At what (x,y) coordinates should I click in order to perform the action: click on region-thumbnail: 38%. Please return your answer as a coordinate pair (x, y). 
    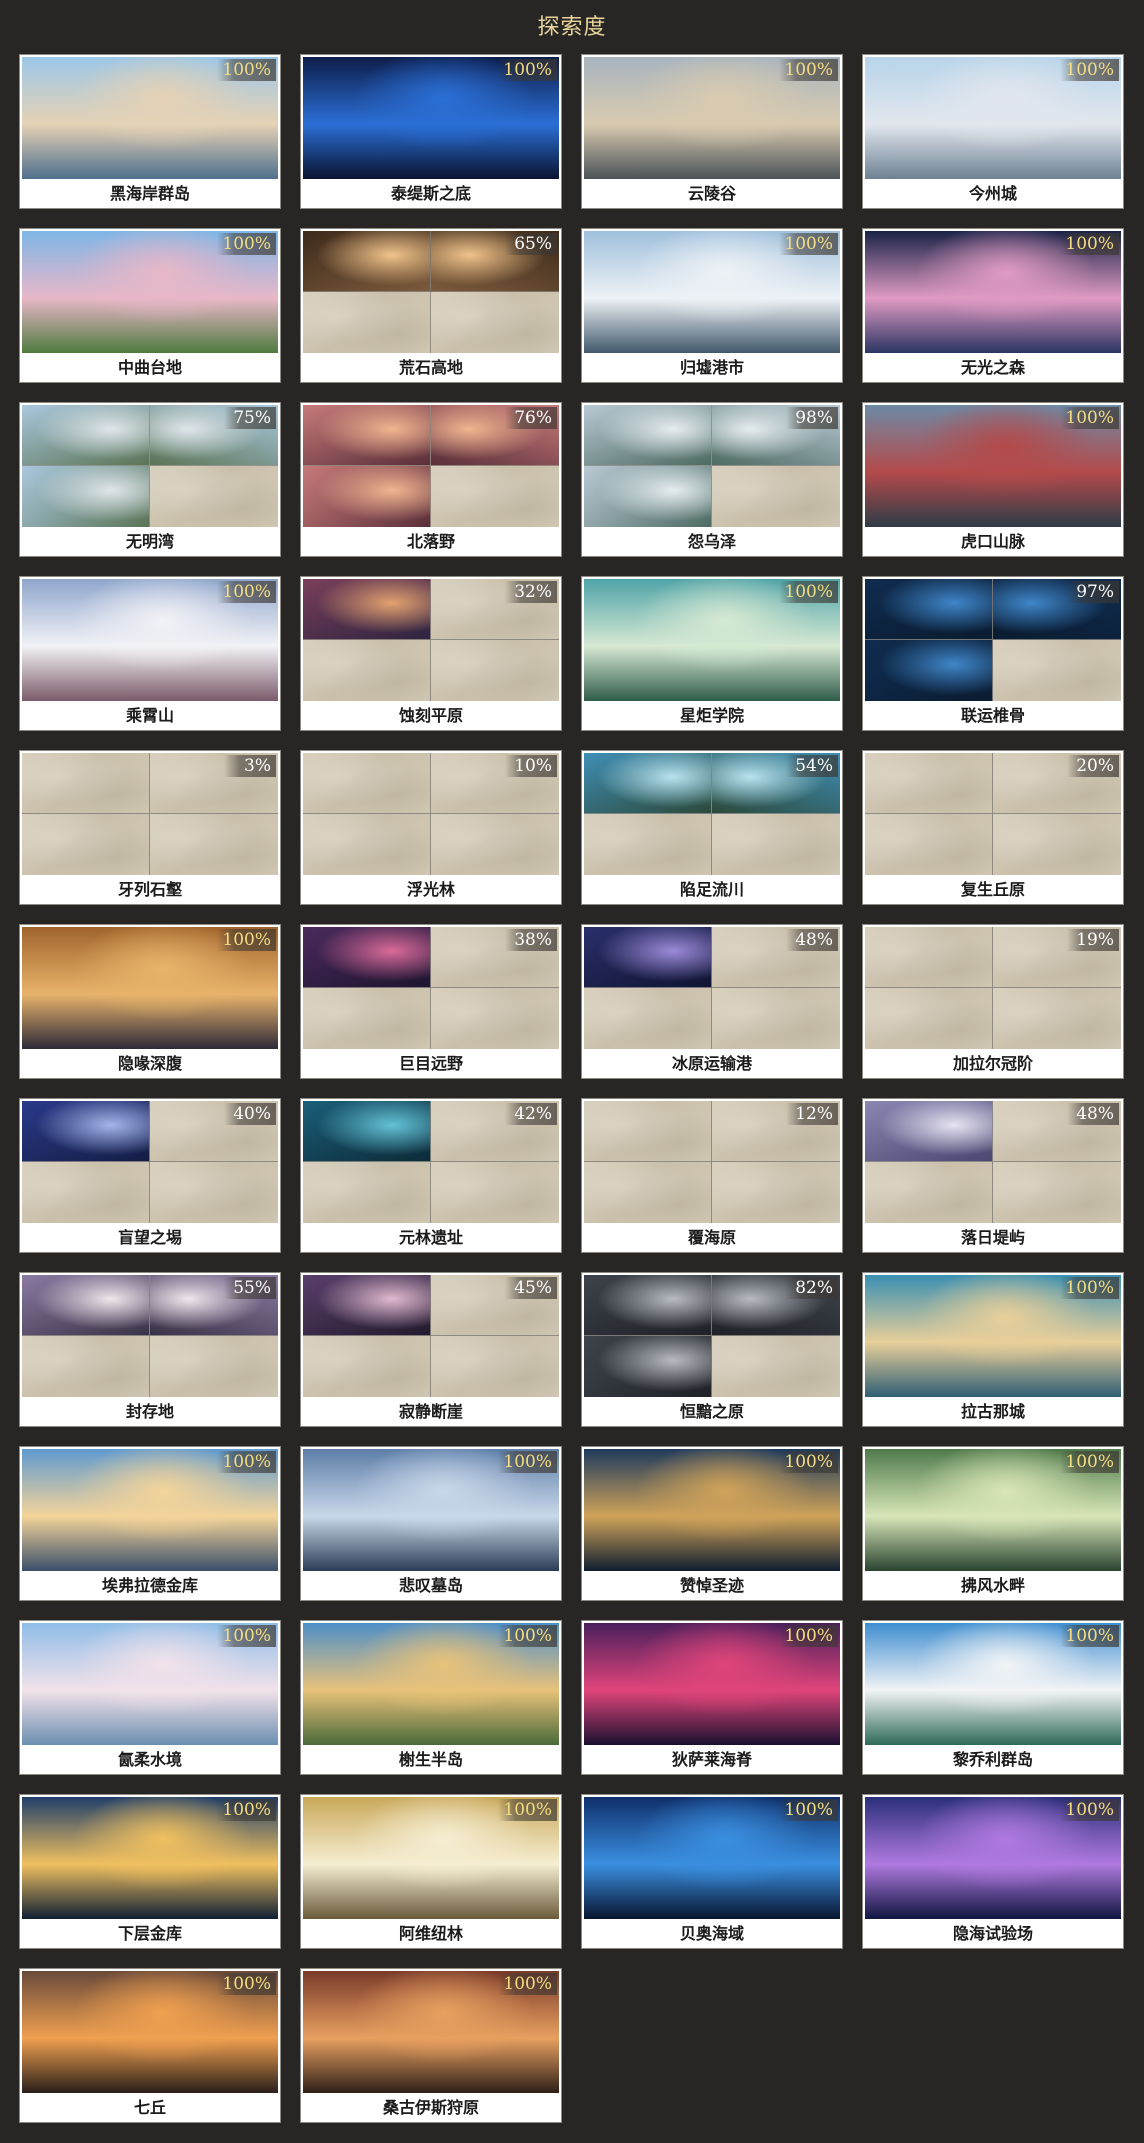
    Looking at the image, I should click on (431, 988).